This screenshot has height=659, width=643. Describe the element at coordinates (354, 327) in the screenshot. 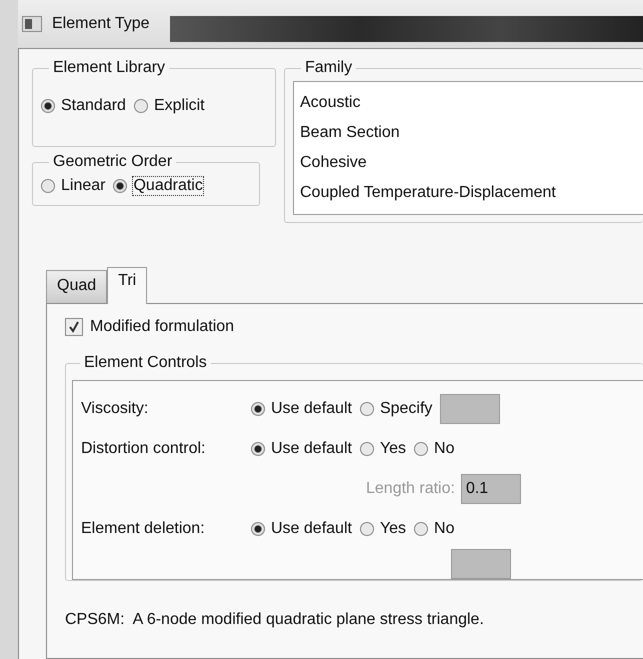

I see `checkbox: Modified formulation` at that location.